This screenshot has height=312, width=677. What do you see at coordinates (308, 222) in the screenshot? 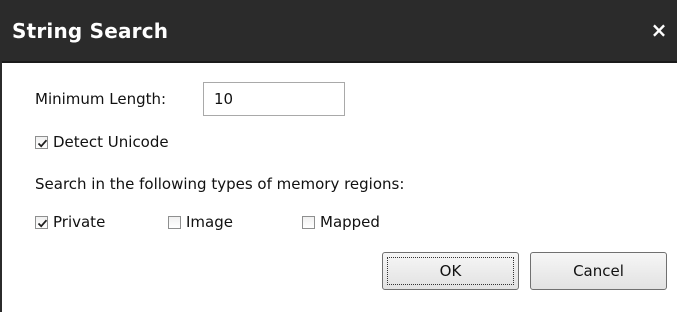
I see `region-mapped-checkbox-box` at bounding box center [308, 222].